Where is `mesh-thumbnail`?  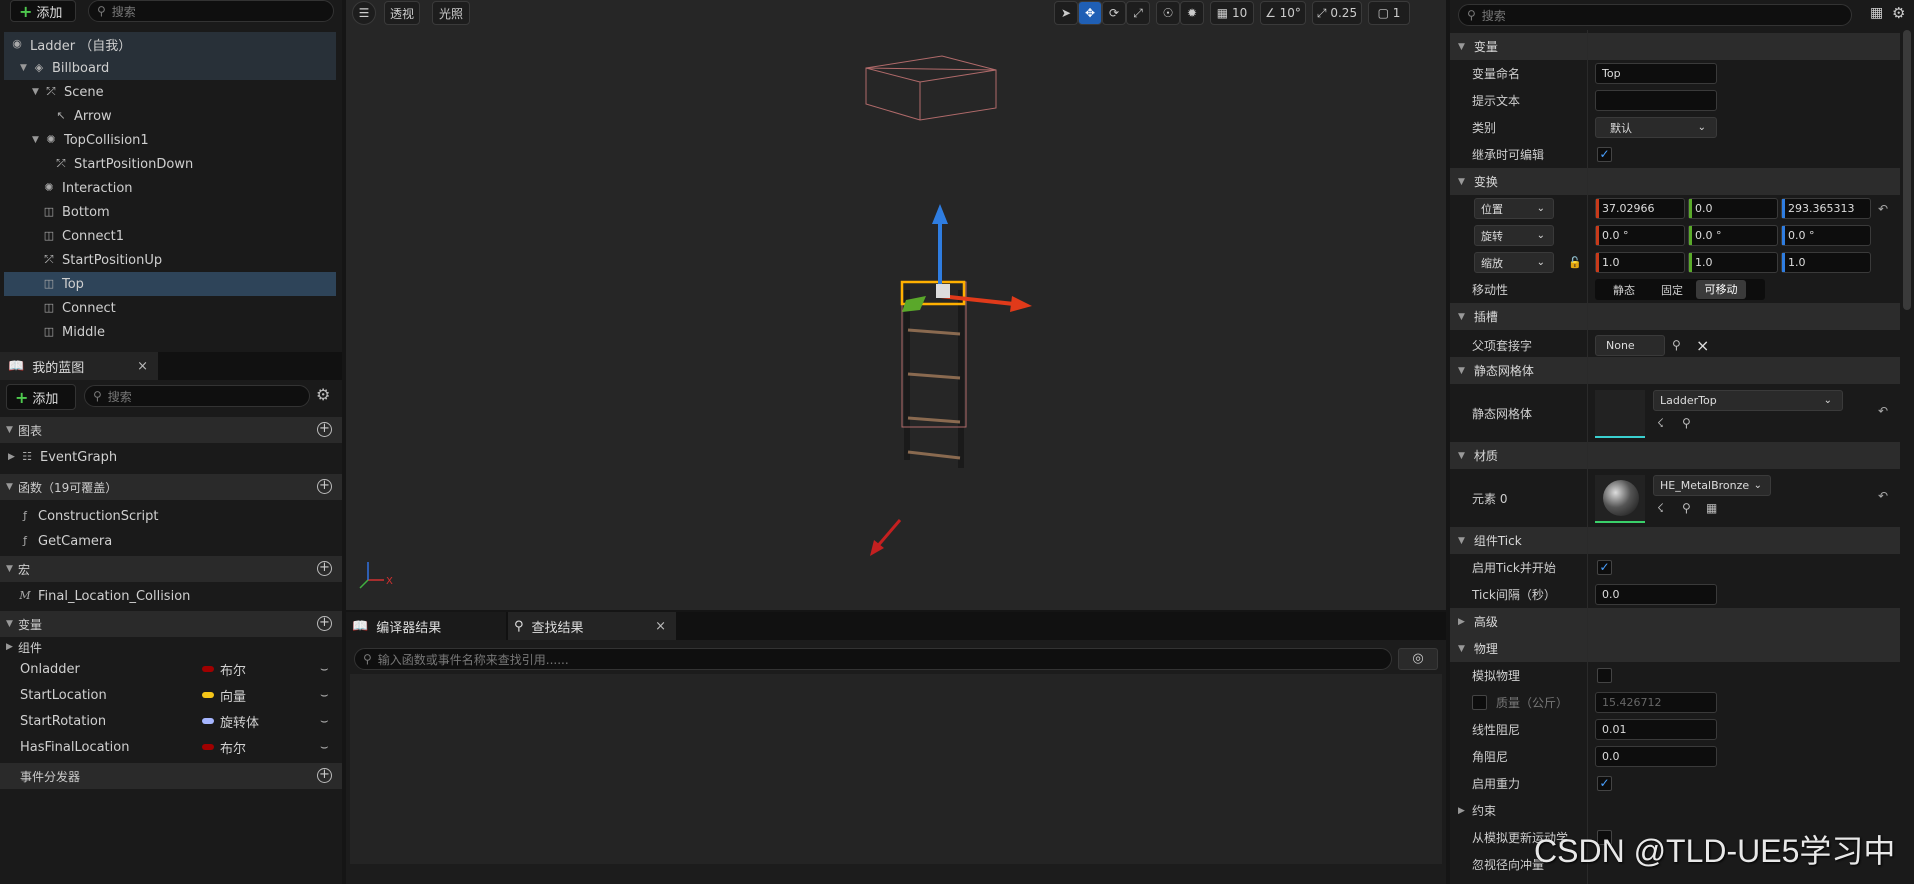
mesh-thumbnail is located at coordinates (1620, 414).